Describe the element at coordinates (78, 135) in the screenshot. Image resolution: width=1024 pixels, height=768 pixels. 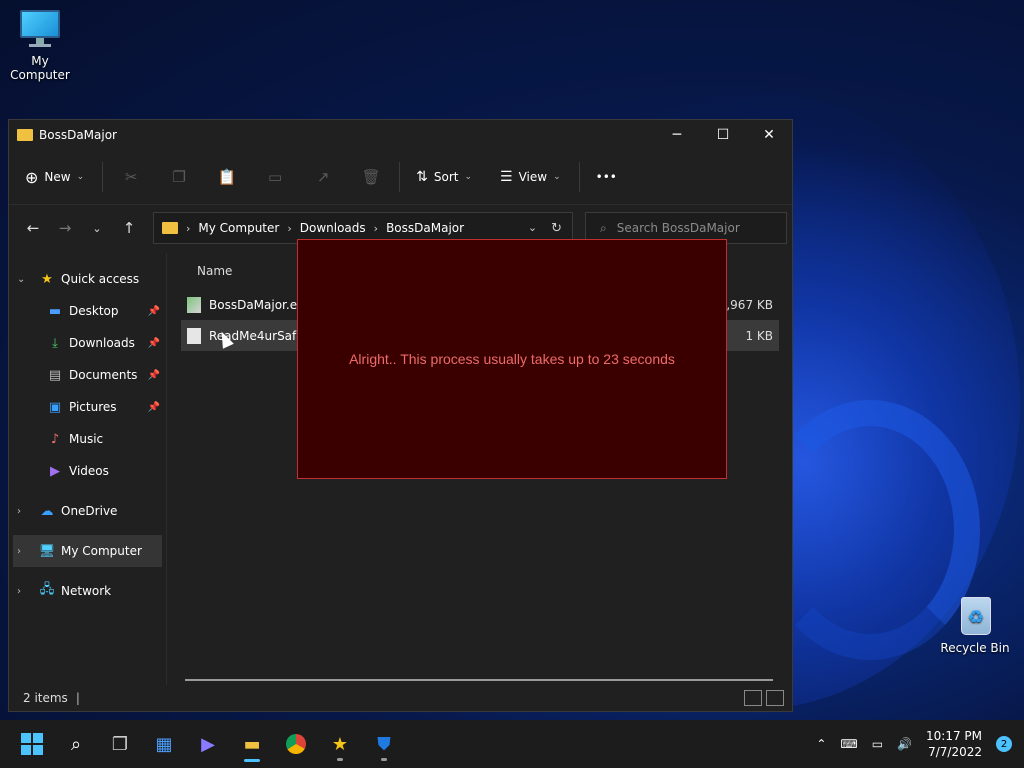
I see `window-title: BossDaMajor` at that location.